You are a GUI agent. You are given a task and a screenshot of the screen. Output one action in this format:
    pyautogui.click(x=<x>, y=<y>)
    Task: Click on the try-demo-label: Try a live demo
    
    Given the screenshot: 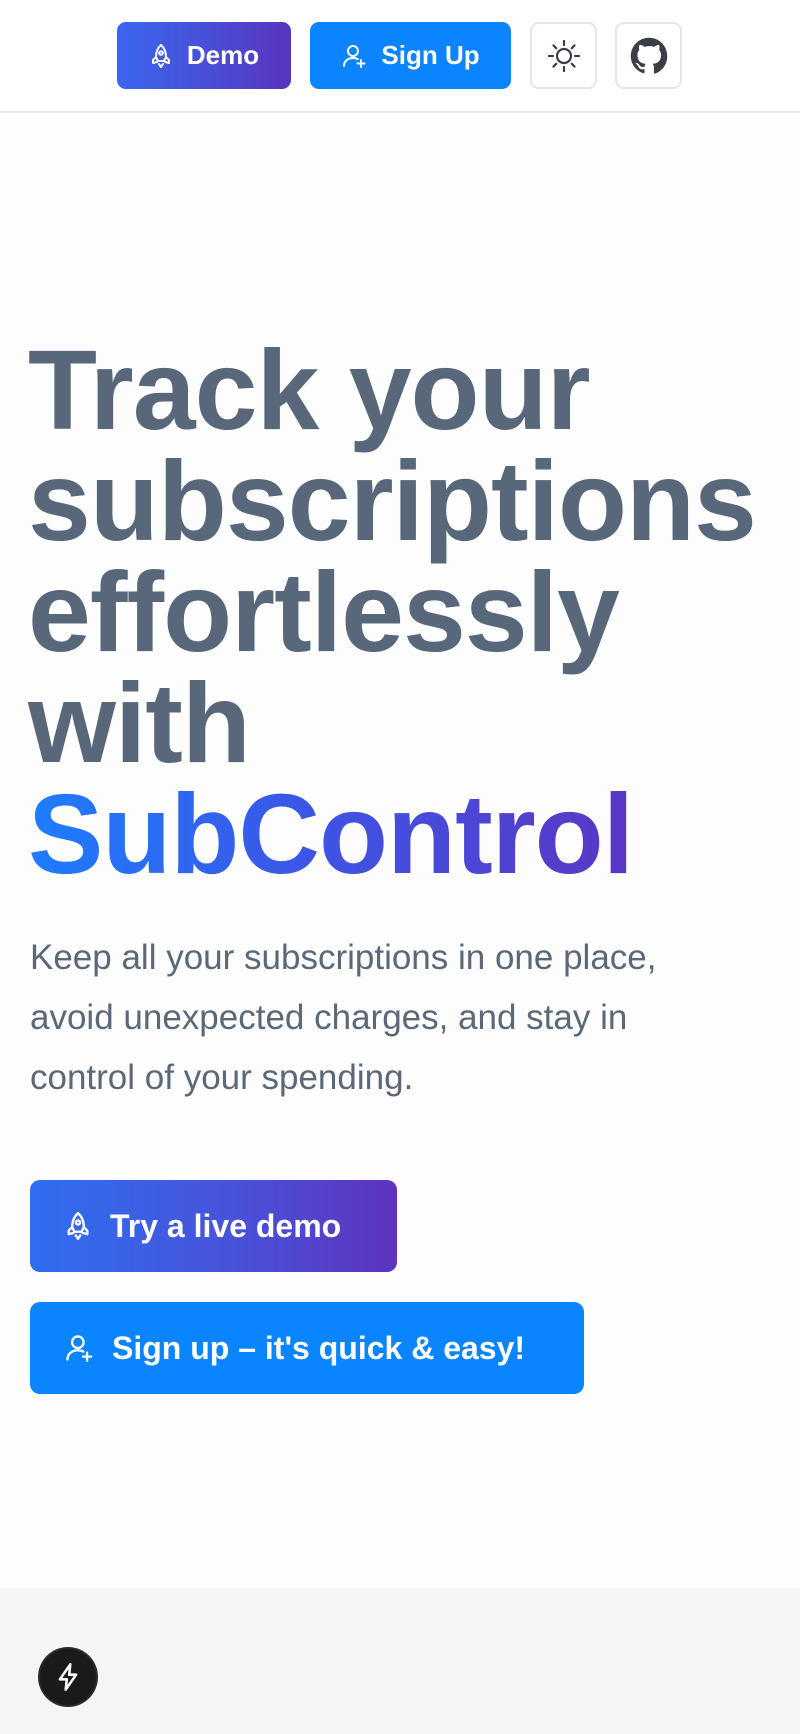 What is the action you would take?
    pyautogui.click(x=226, y=1225)
    